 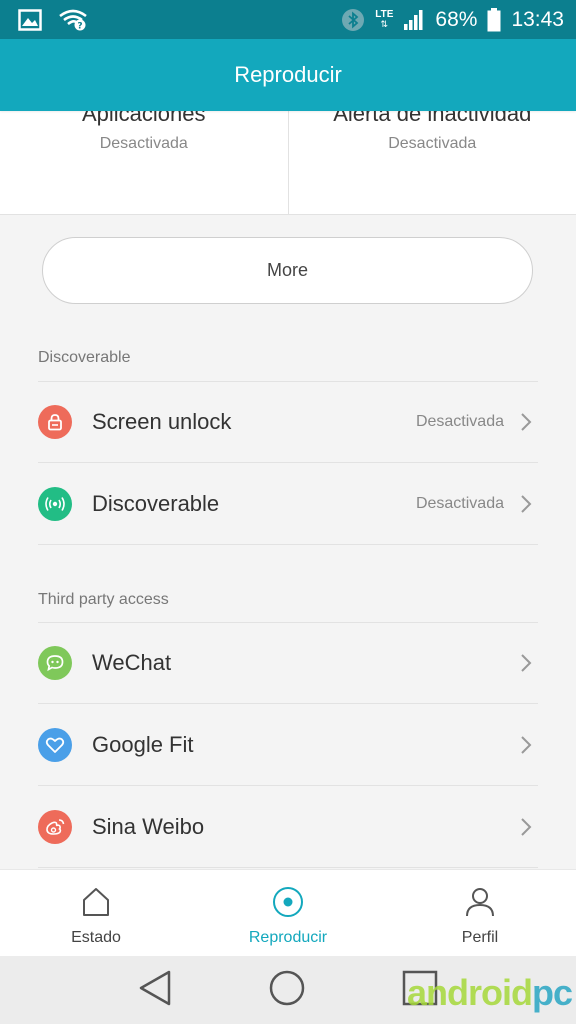 I want to click on list-item-google-fit: Google Fit, so click(x=288, y=745).